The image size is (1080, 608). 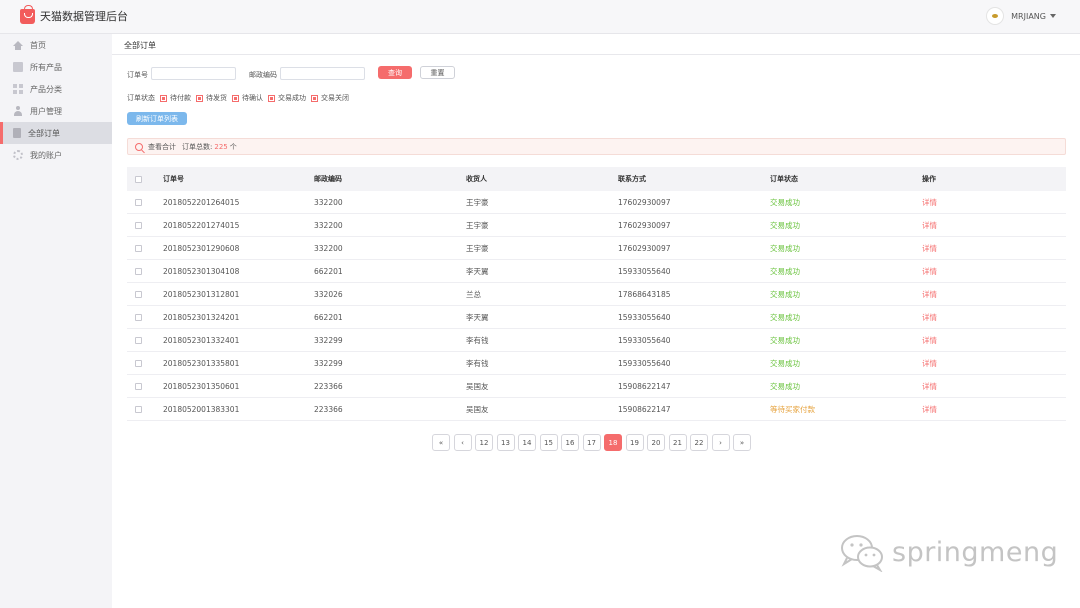 I want to click on status-option-label: 待发货, so click(x=216, y=98).